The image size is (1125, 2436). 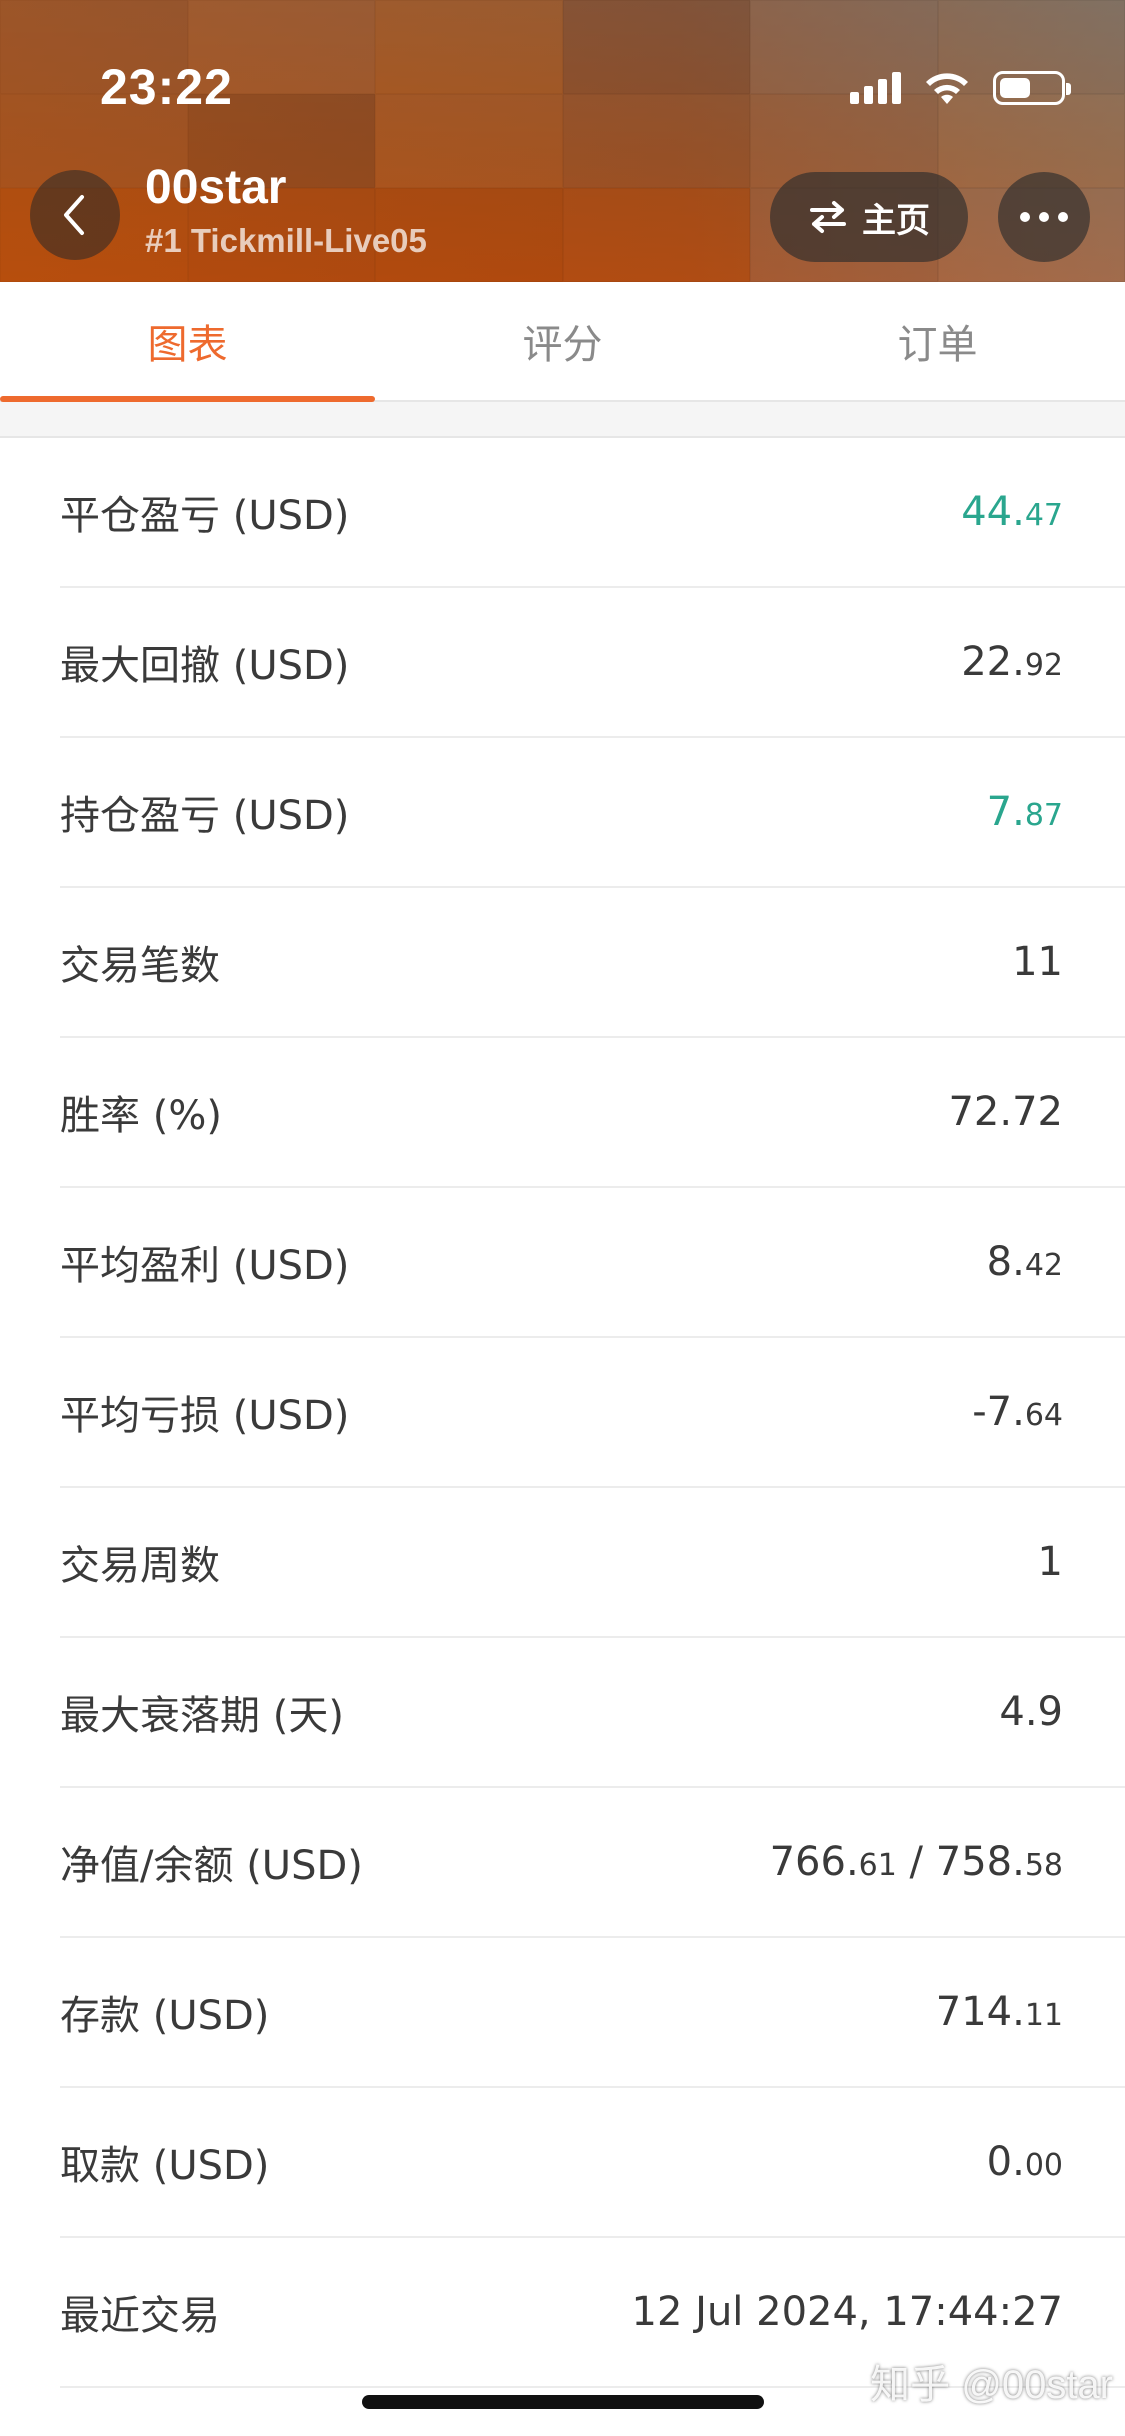 I want to click on wifi-icon, so click(x=947, y=88).